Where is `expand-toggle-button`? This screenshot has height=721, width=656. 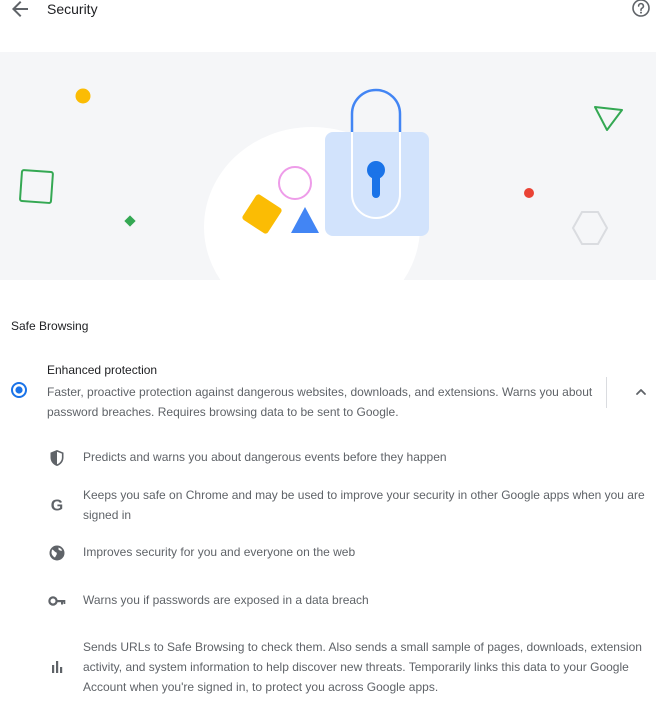 expand-toggle-button is located at coordinates (641, 392).